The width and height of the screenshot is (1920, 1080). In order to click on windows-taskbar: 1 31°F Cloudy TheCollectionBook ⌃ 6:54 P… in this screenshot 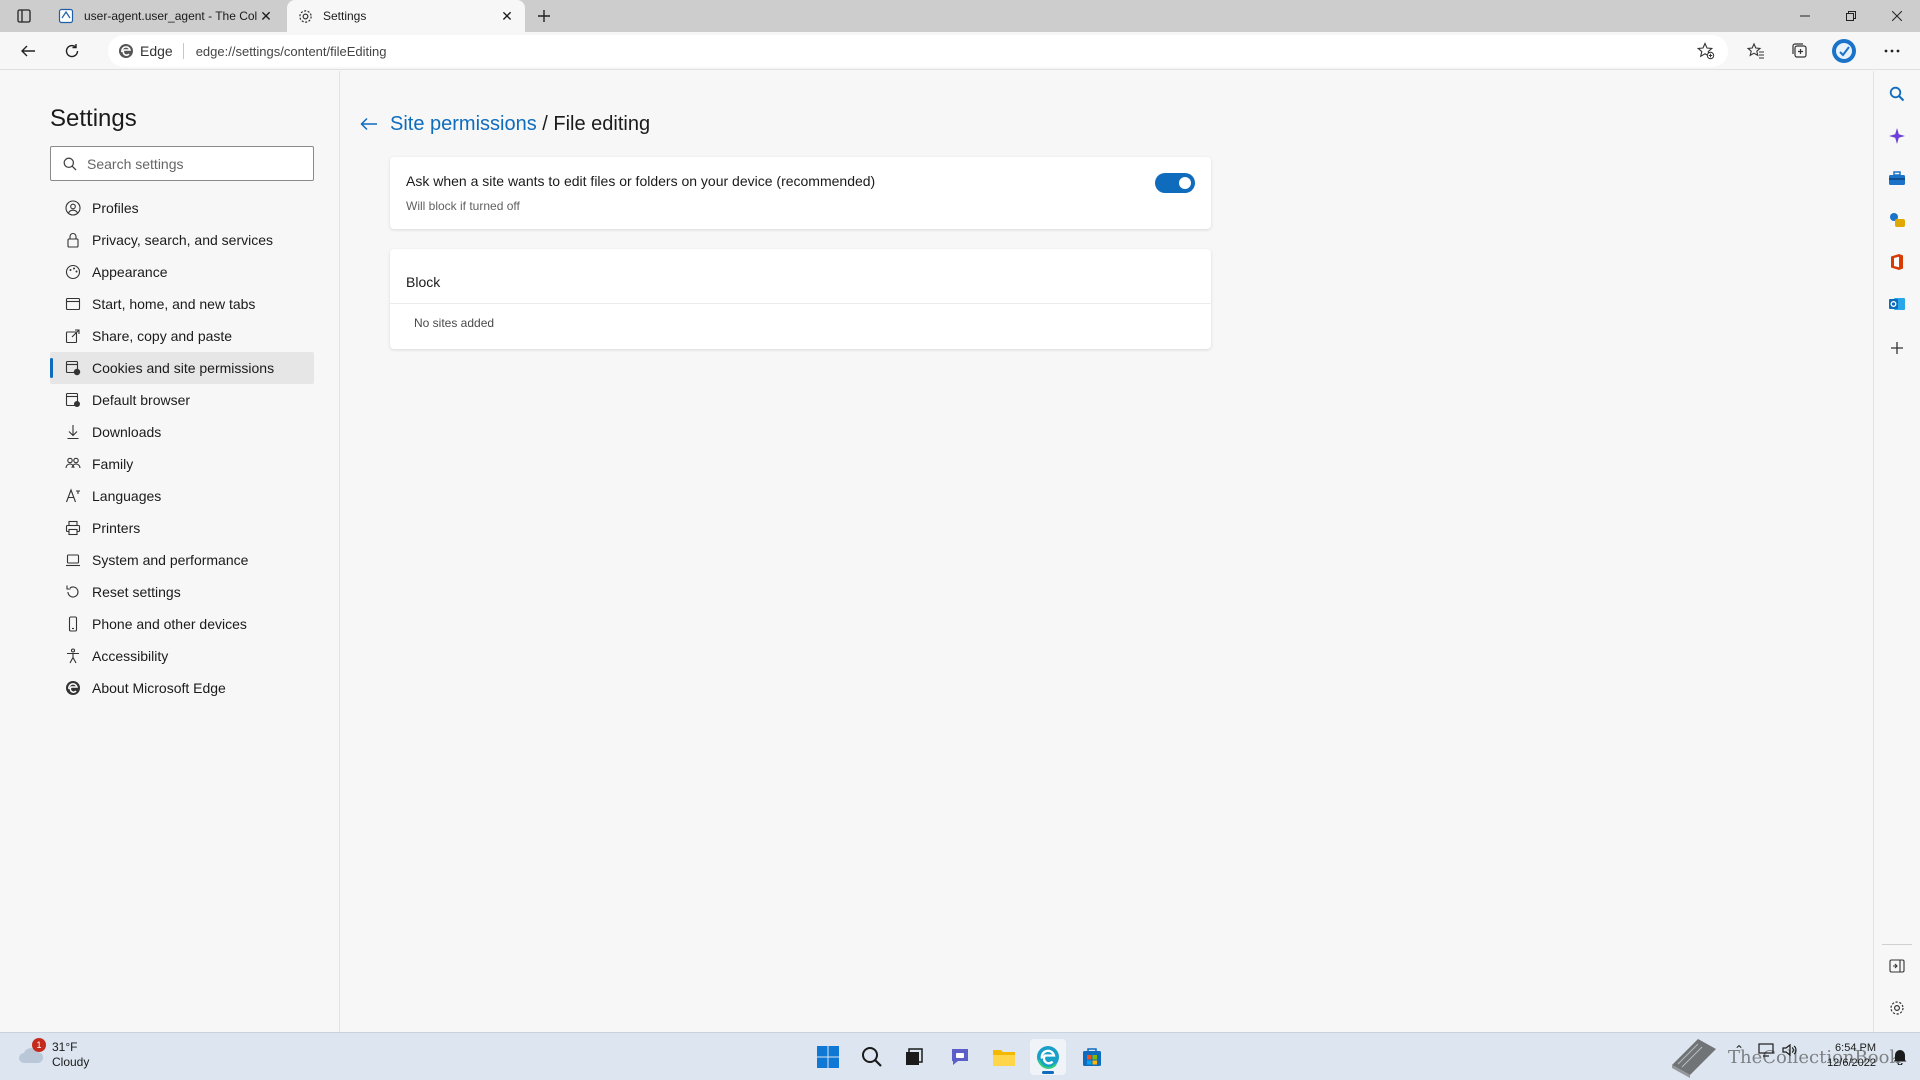, I will do `click(960, 1056)`.